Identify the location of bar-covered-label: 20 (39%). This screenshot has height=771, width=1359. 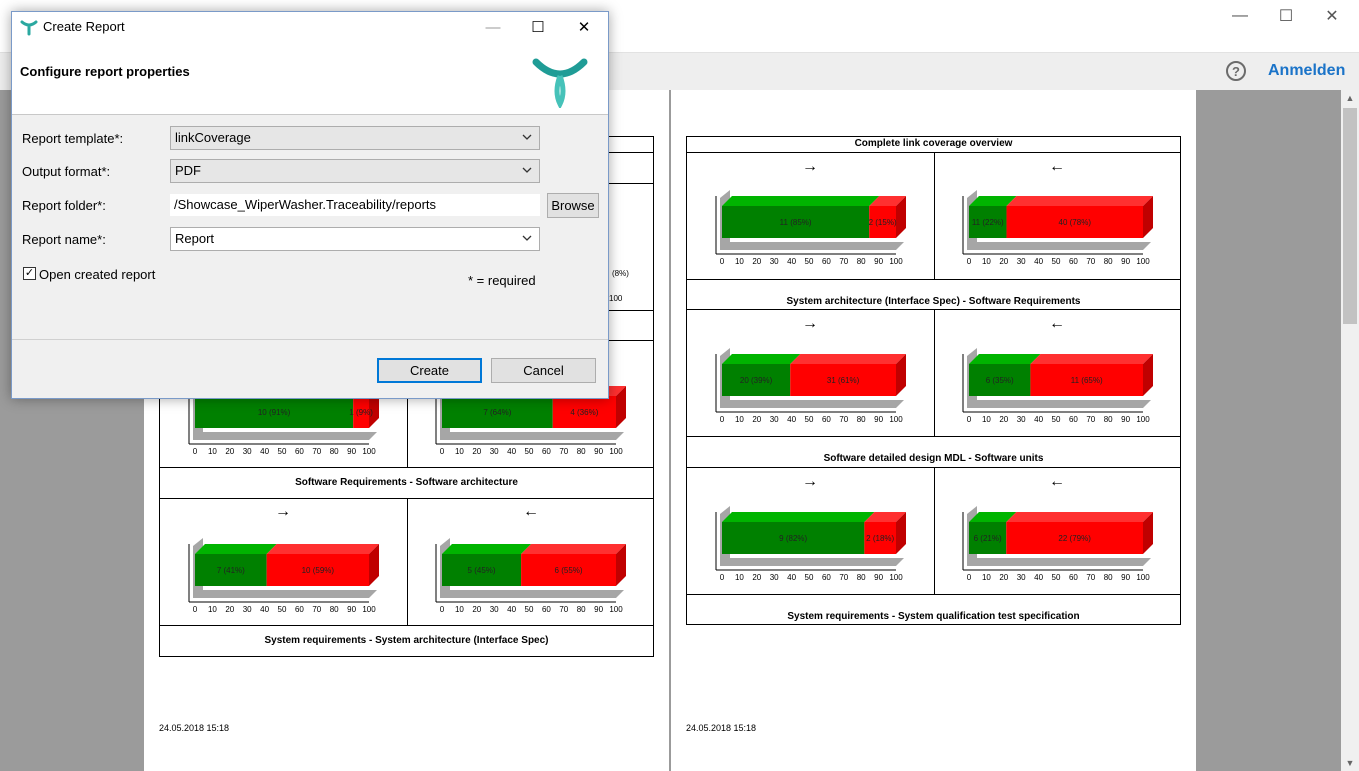
(756, 380).